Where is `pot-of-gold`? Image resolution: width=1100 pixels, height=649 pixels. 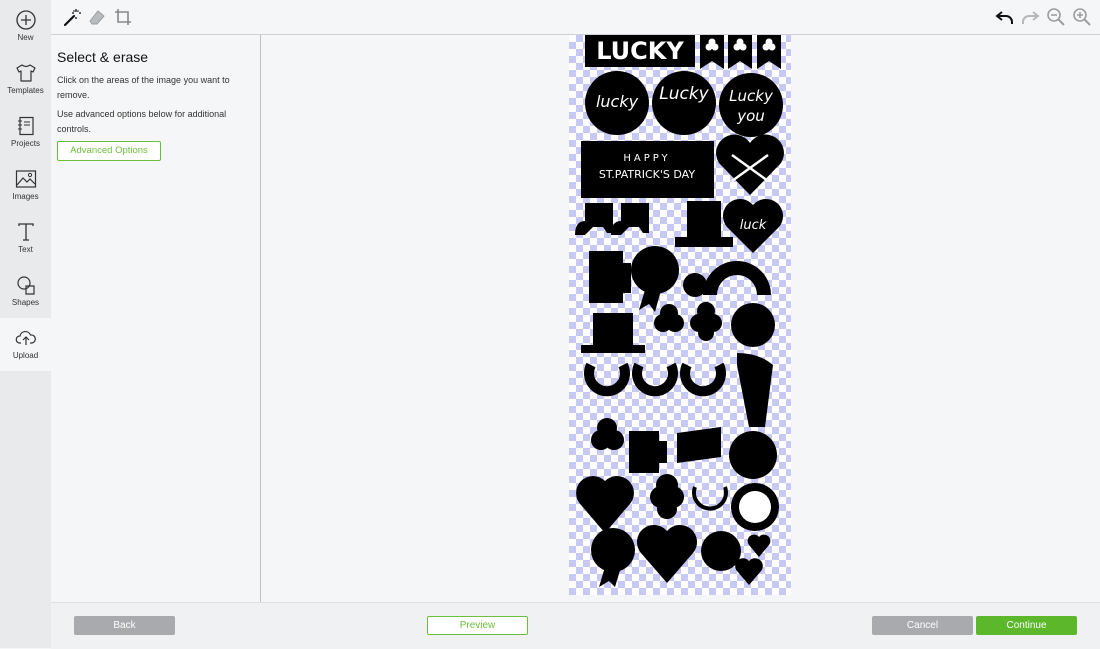
pot-of-gold is located at coordinates (753, 325).